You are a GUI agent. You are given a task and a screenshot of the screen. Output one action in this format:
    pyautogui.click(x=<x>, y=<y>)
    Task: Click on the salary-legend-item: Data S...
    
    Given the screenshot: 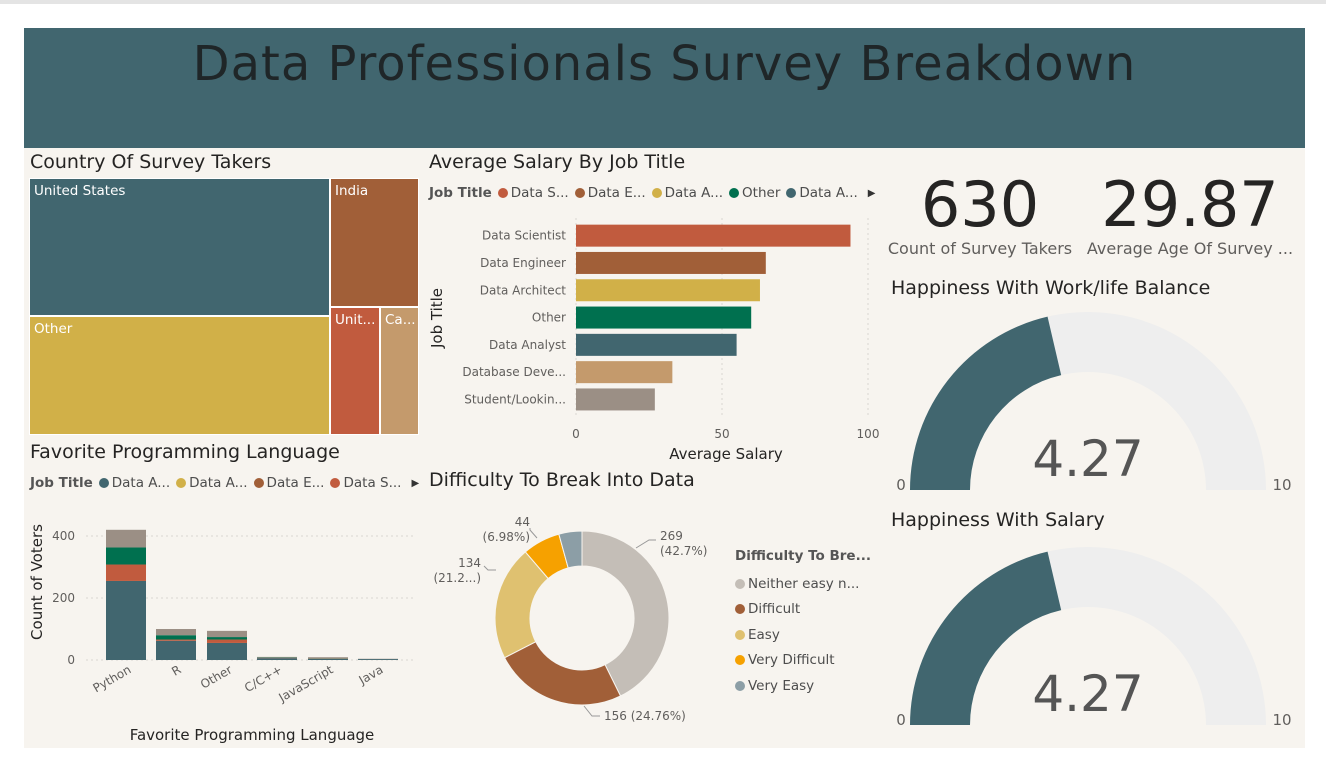 What is the action you would take?
    pyautogui.click(x=533, y=193)
    